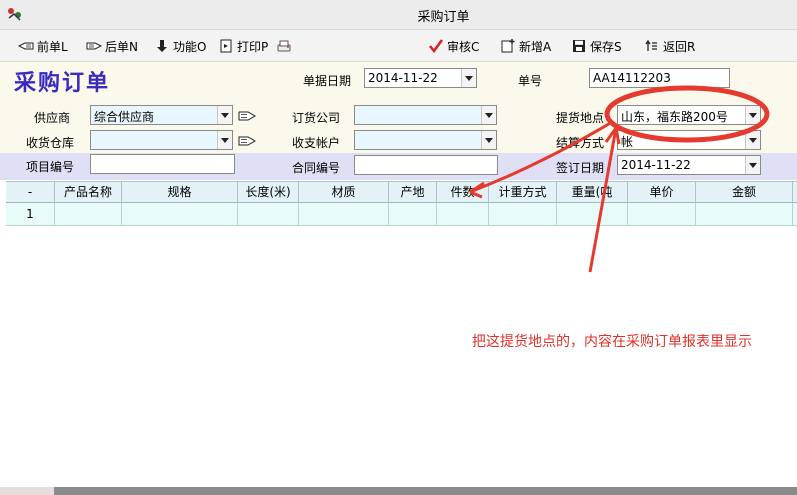 The image size is (797, 495). What do you see at coordinates (679, 46) in the screenshot?
I see `back-label: 返回R` at bounding box center [679, 46].